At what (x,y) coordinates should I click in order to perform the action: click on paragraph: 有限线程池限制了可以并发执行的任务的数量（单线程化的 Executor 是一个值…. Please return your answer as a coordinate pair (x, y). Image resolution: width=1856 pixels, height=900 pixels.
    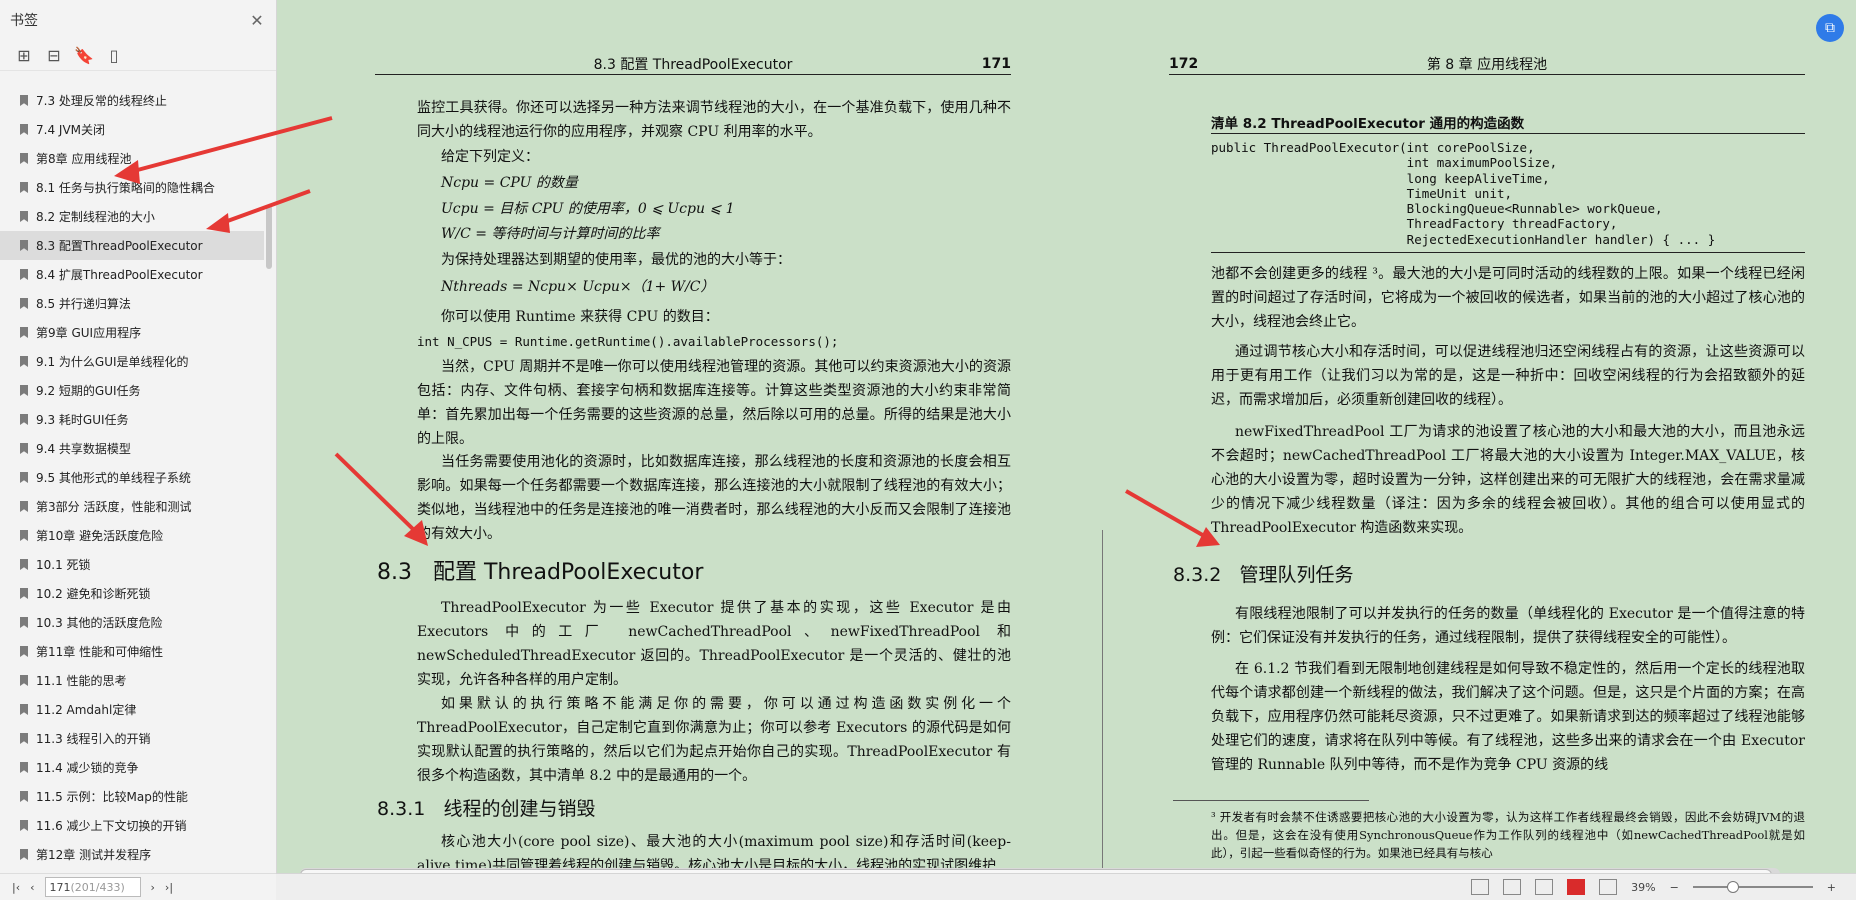
    Looking at the image, I should click on (1508, 626).